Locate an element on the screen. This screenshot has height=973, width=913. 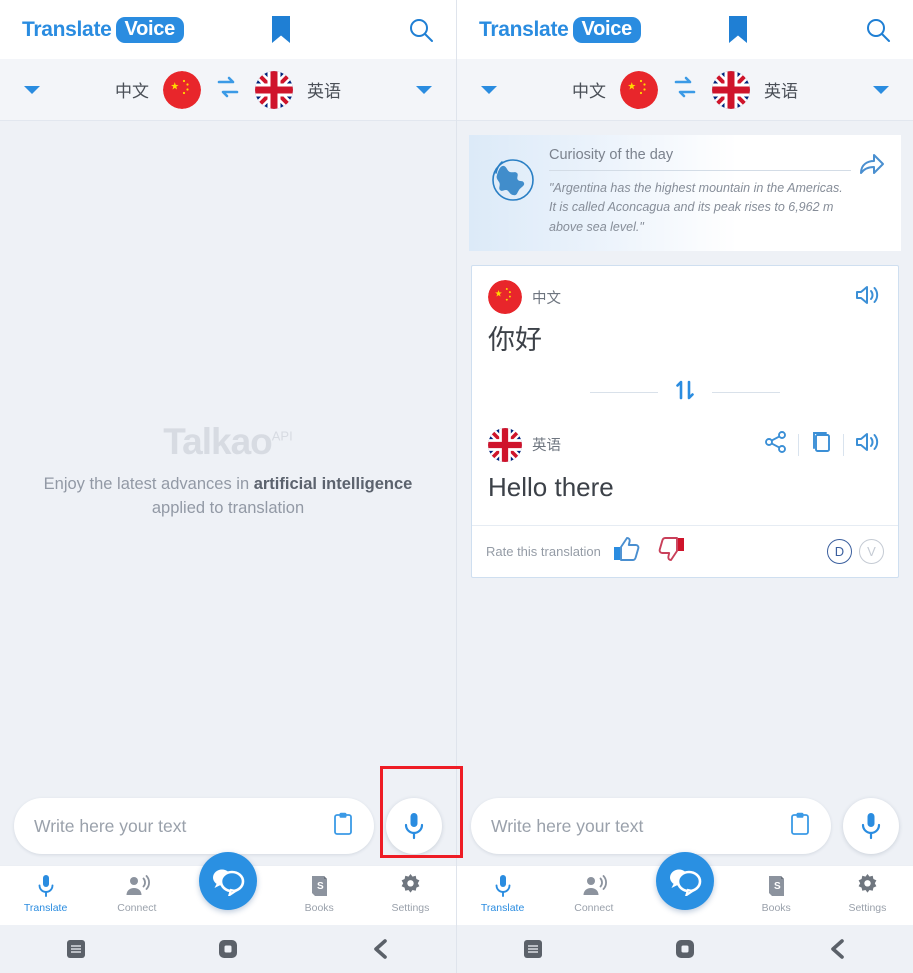
copy-icon is located at coordinates (821, 444).